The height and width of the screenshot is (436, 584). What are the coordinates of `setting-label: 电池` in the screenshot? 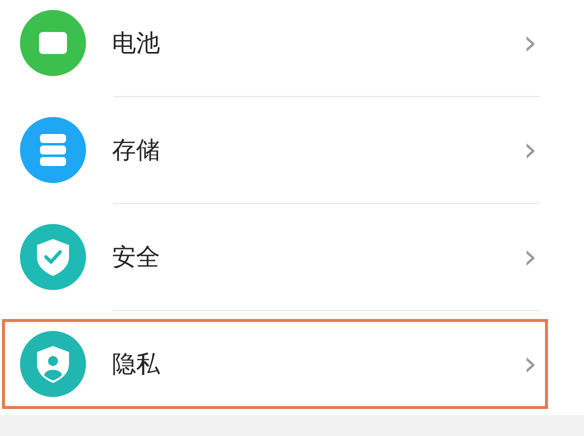 It's located at (136, 43).